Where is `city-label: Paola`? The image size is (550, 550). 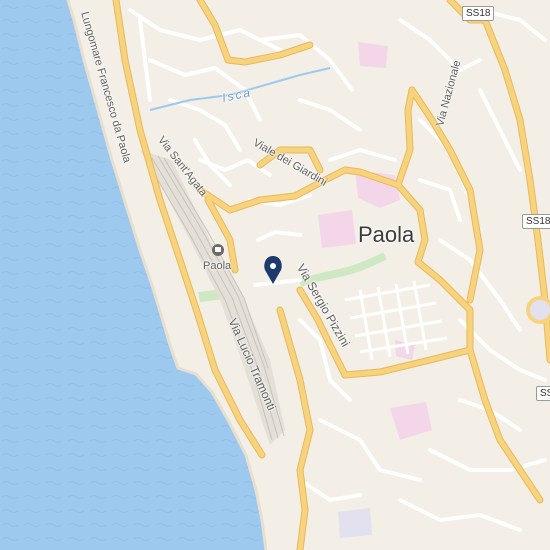
city-label: Paola is located at coordinates (386, 235).